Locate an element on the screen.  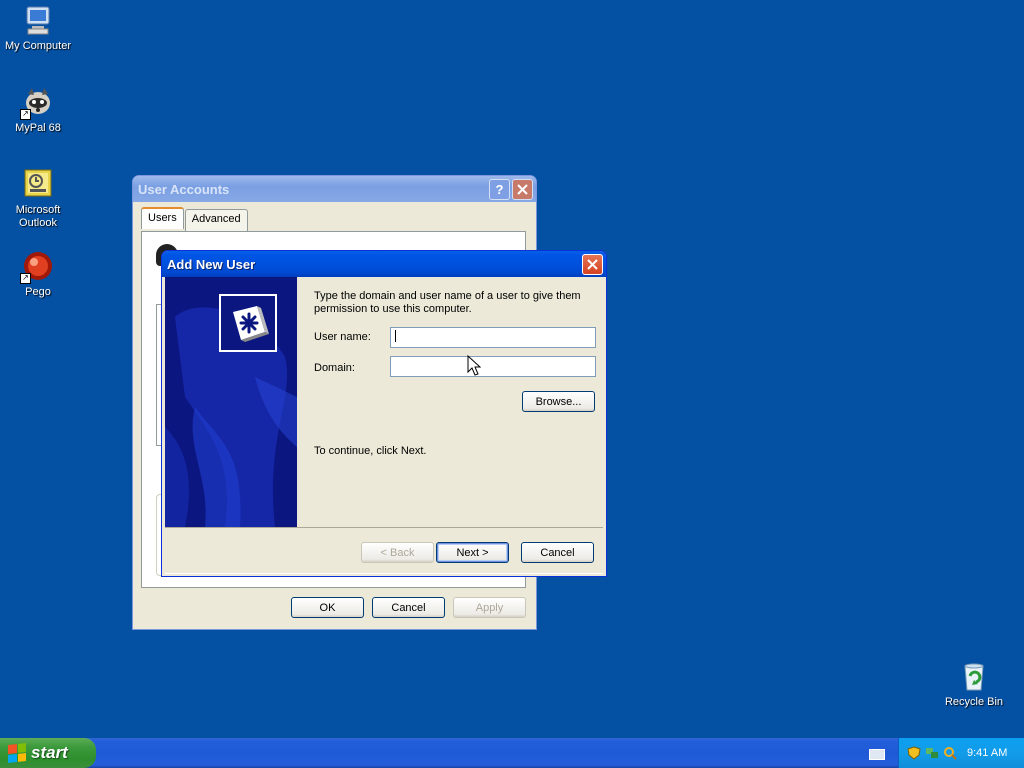
mouse-pointer-icon is located at coordinates (474, 365).